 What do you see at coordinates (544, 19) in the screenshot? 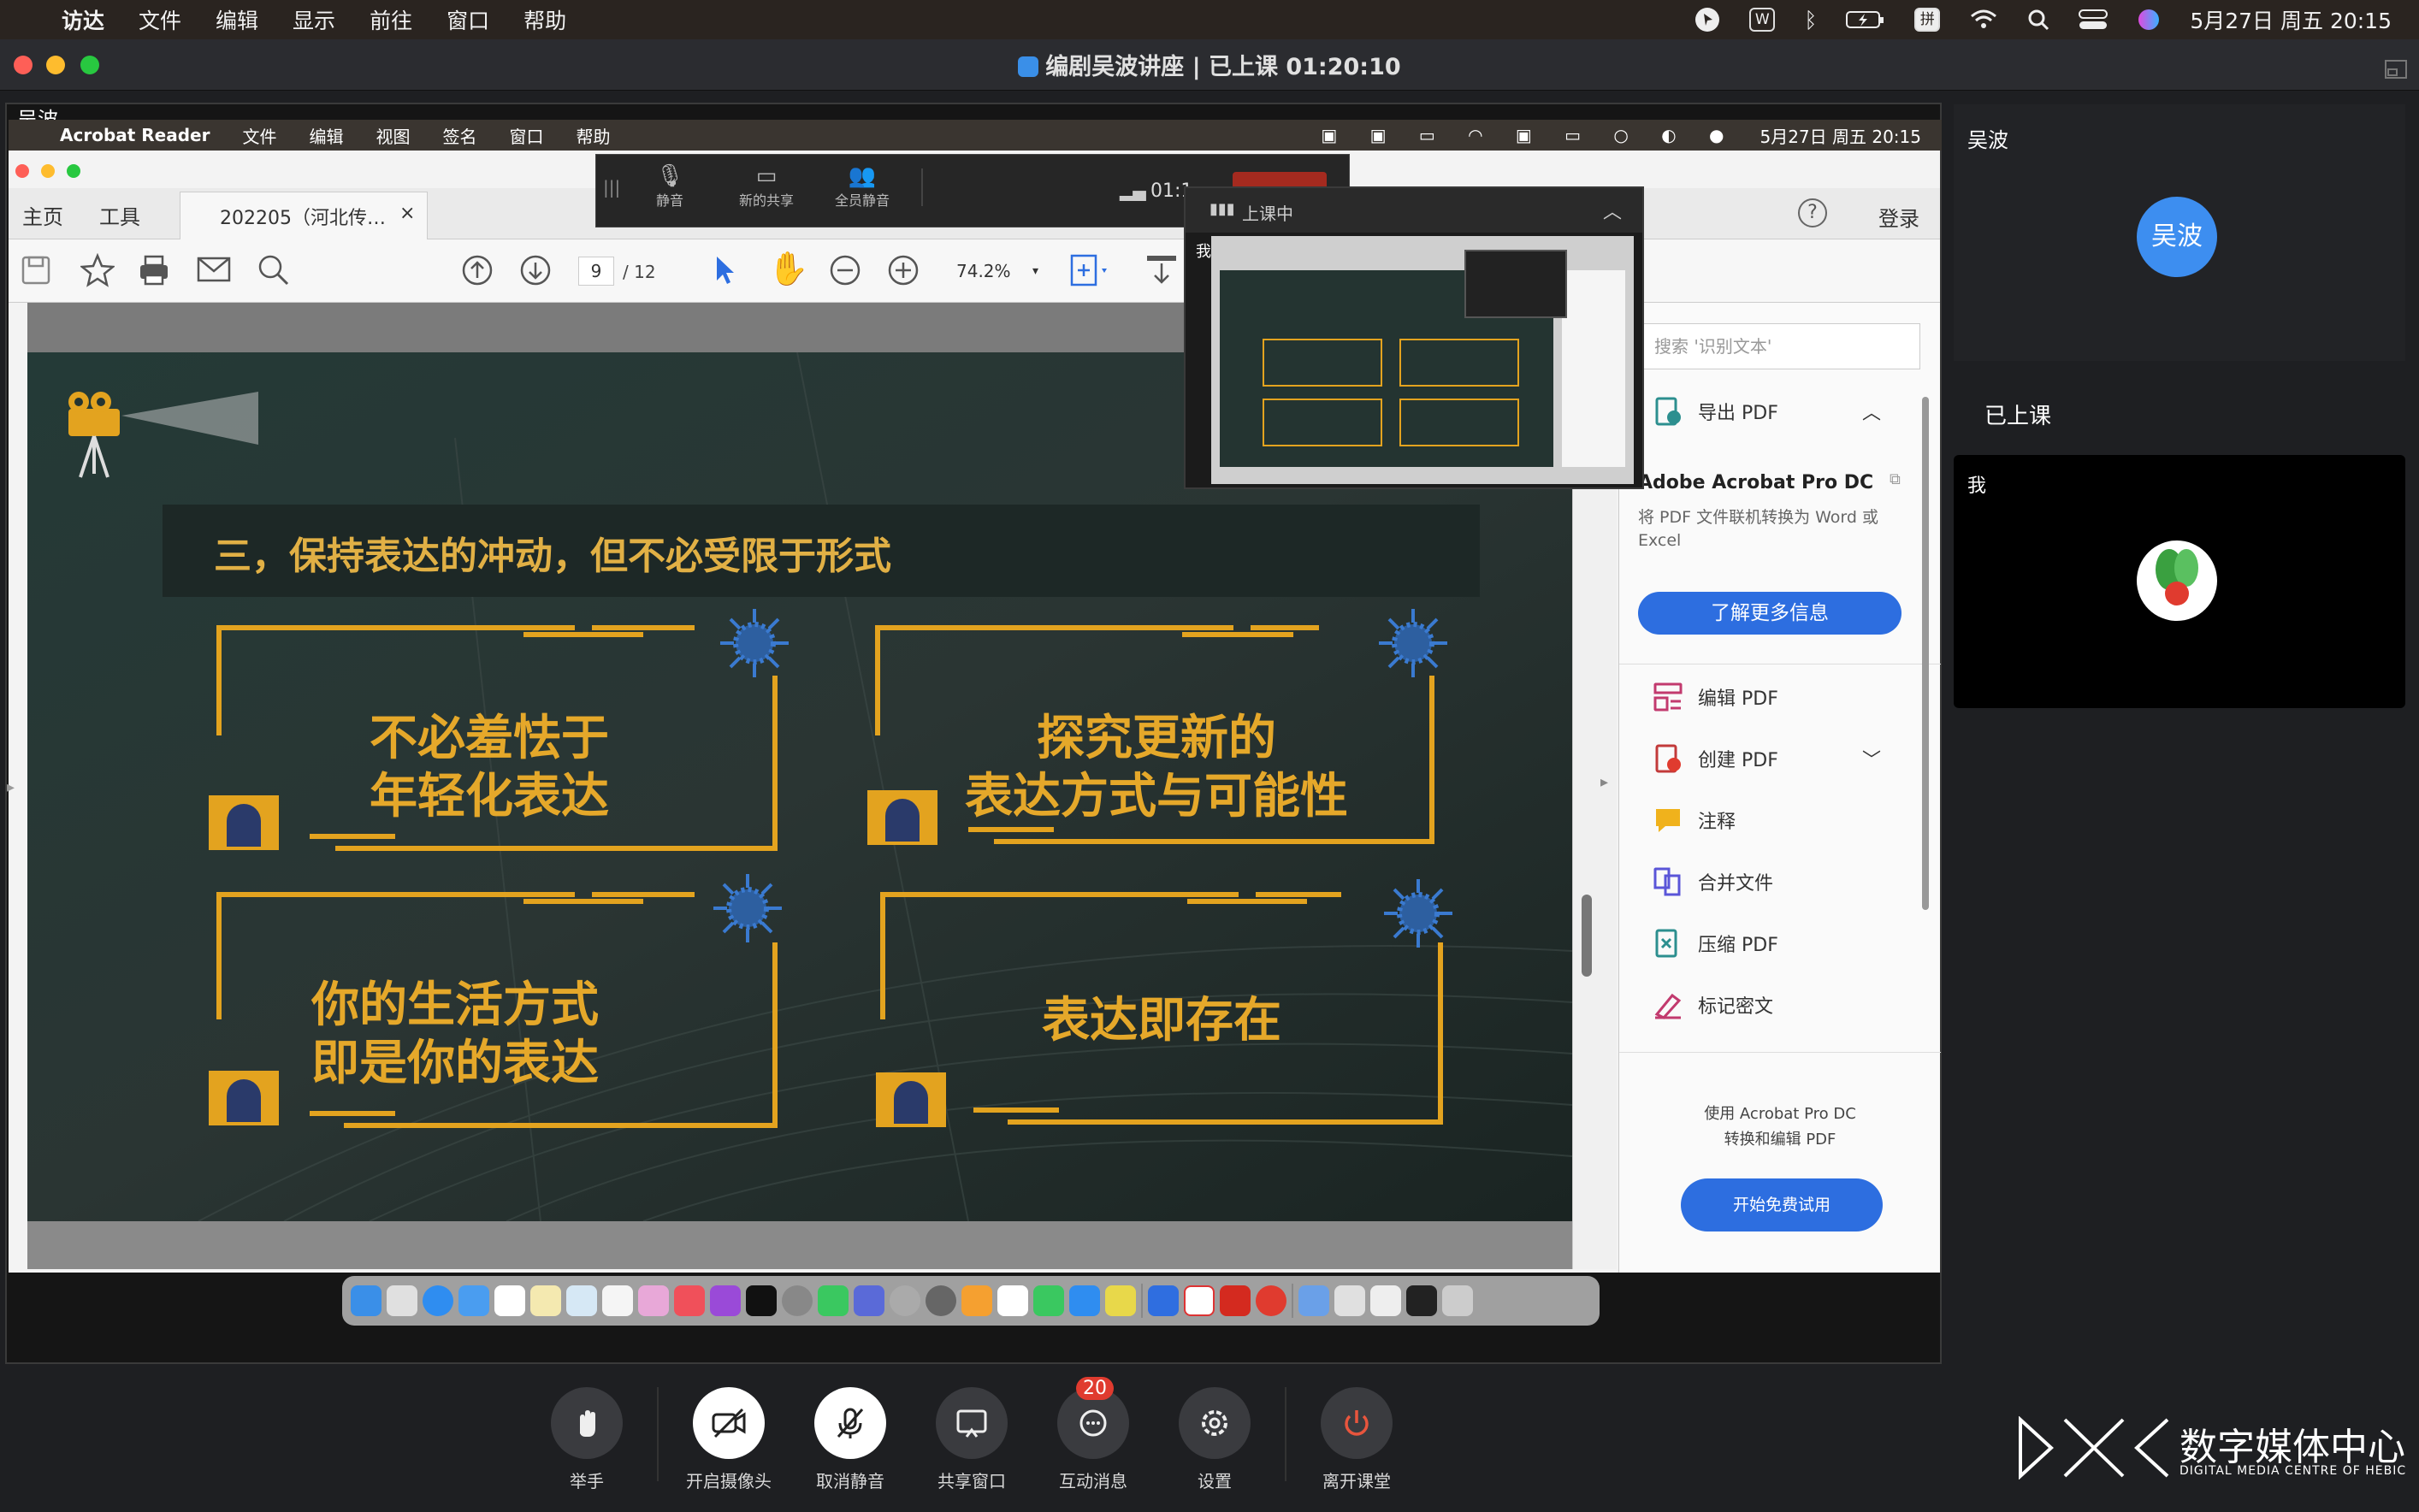
I see `menu-help: 帮助` at bounding box center [544, 19].